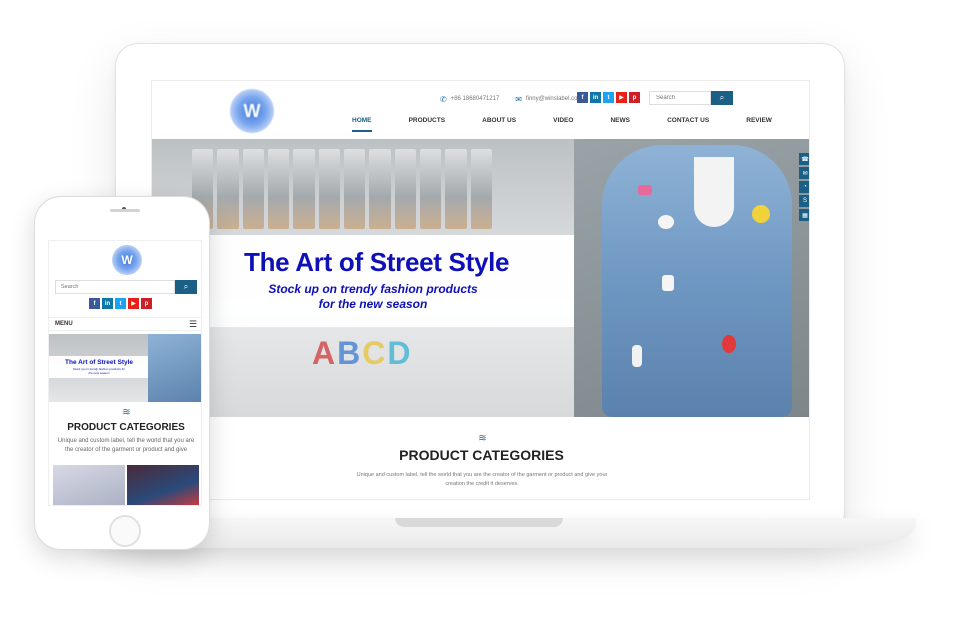 Image resolution: width=958 pixels, height=620 pixels. What do you see at coordinates (125, 324) in the screenshot?
I see `mobile-menu-bar: MENU ☰` at bounding box center [125, 324].